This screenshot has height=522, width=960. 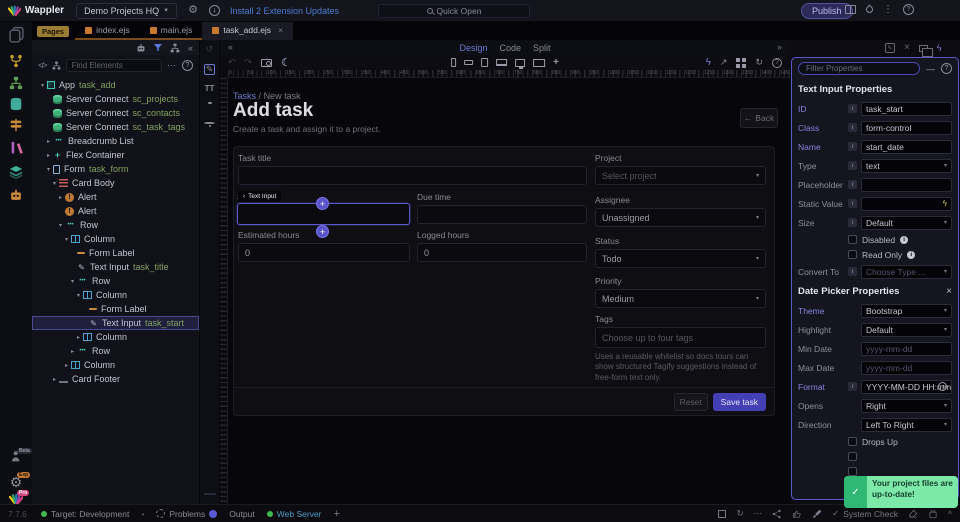 What do you see at coordinates (906, 127) in the screenshot?
I see `prop-class-input: form-control` at bounding box center [906, 127].